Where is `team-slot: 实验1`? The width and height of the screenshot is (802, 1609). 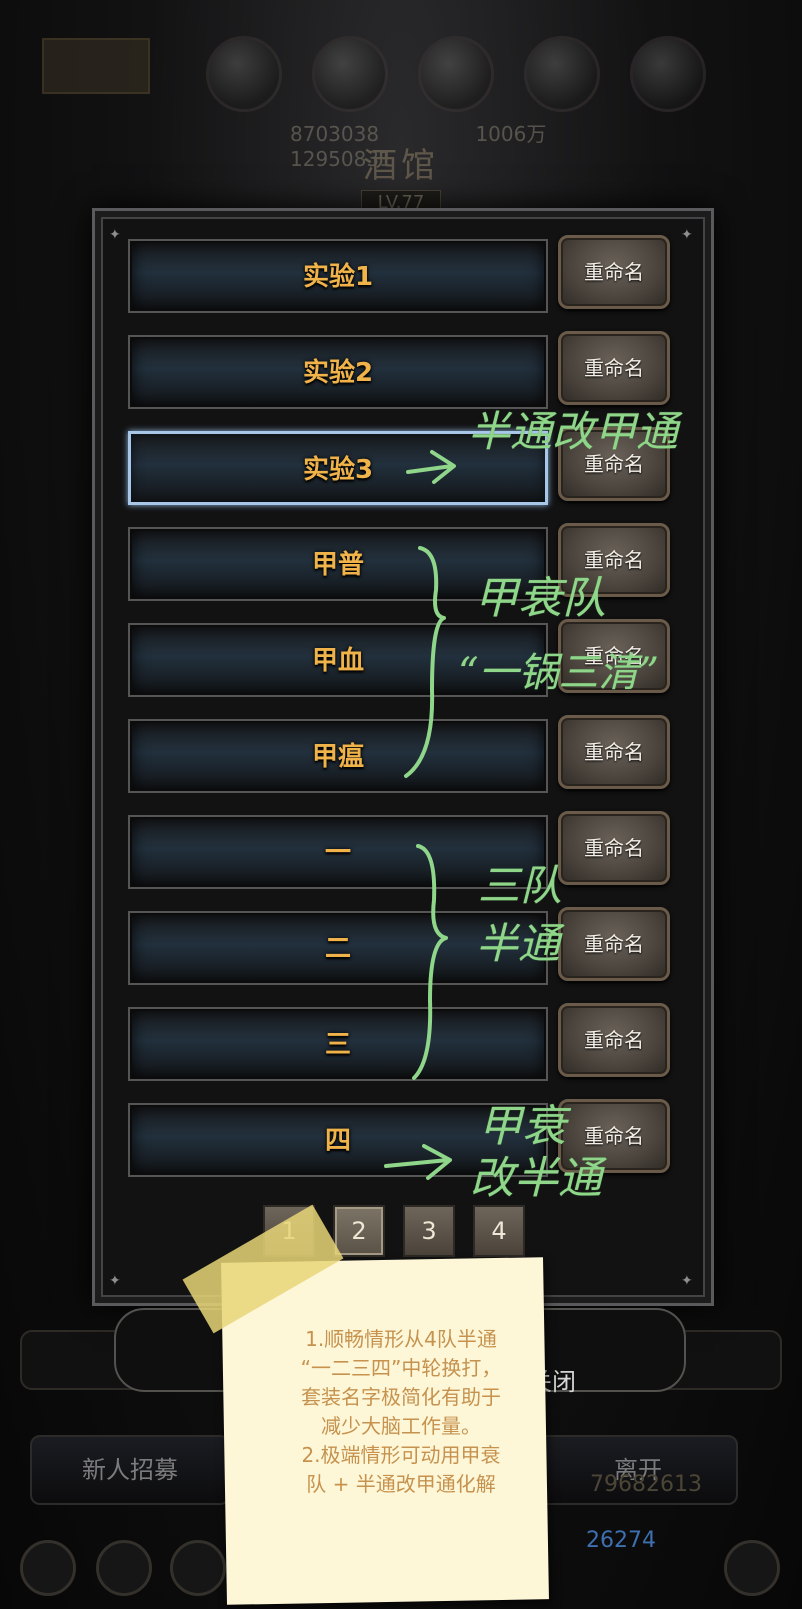 team-slot: 实验1 is located at coordinates (338, 276).